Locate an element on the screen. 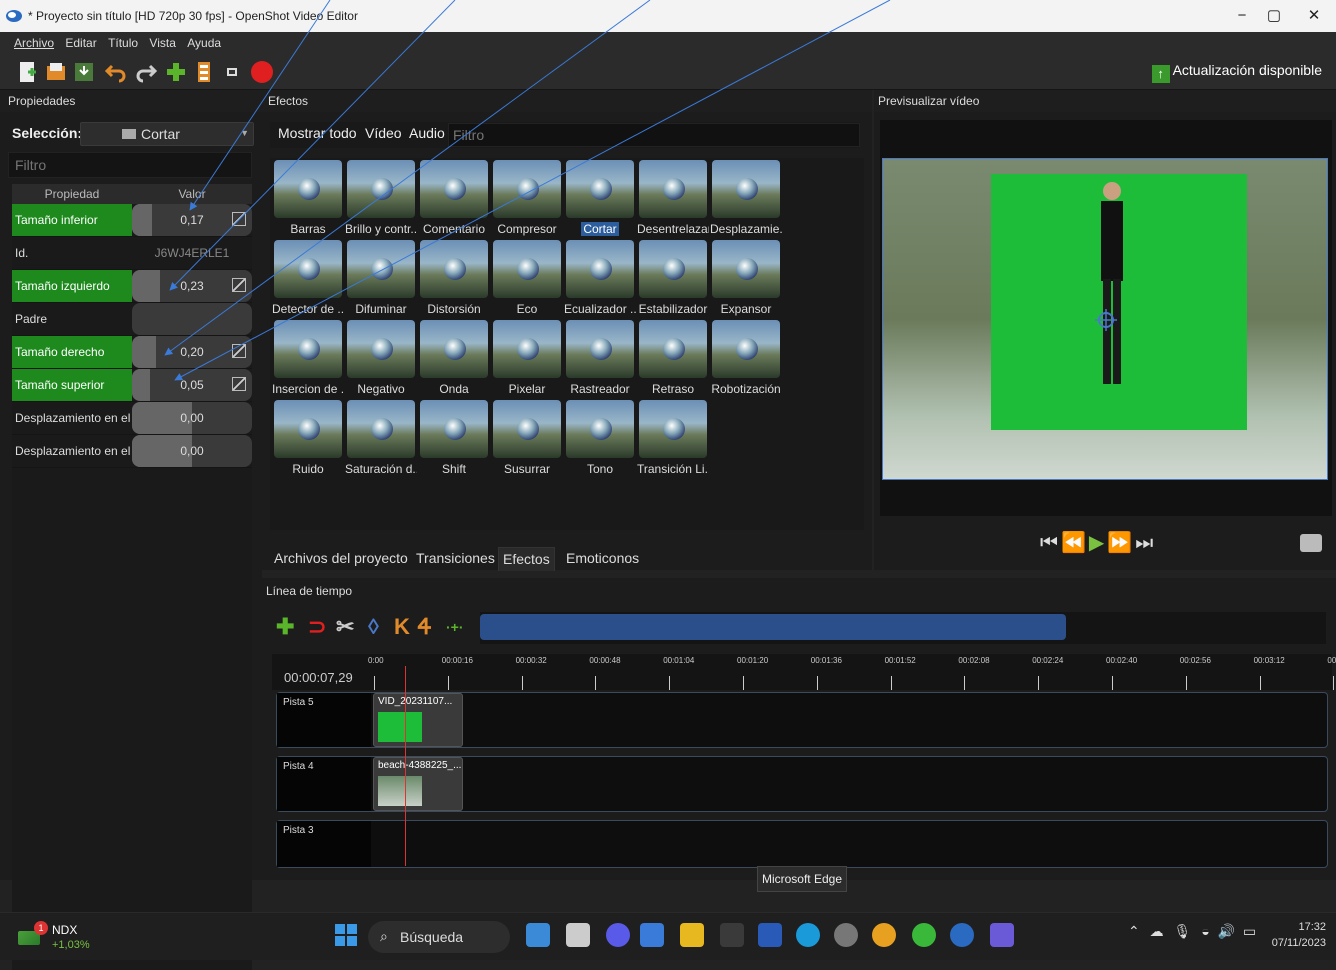 The height and width of the screenshot is (970, 1336). fast-forward-icon: ⏩ is located at coordinates (1120, 542).